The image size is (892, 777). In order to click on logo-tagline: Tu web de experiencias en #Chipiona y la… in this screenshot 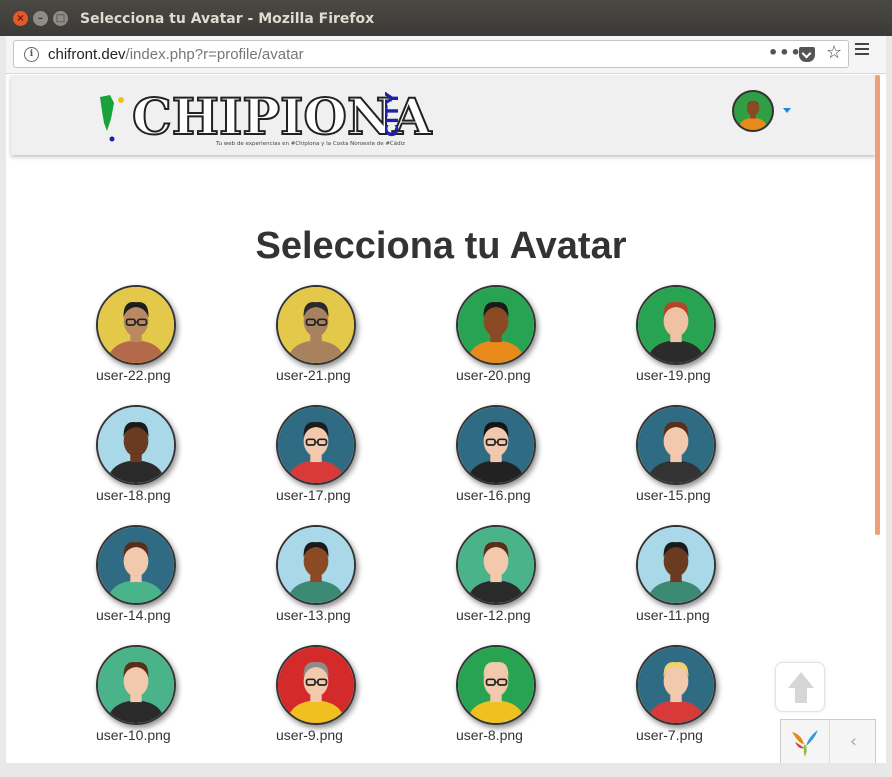, I will do `click(311, 144)`.